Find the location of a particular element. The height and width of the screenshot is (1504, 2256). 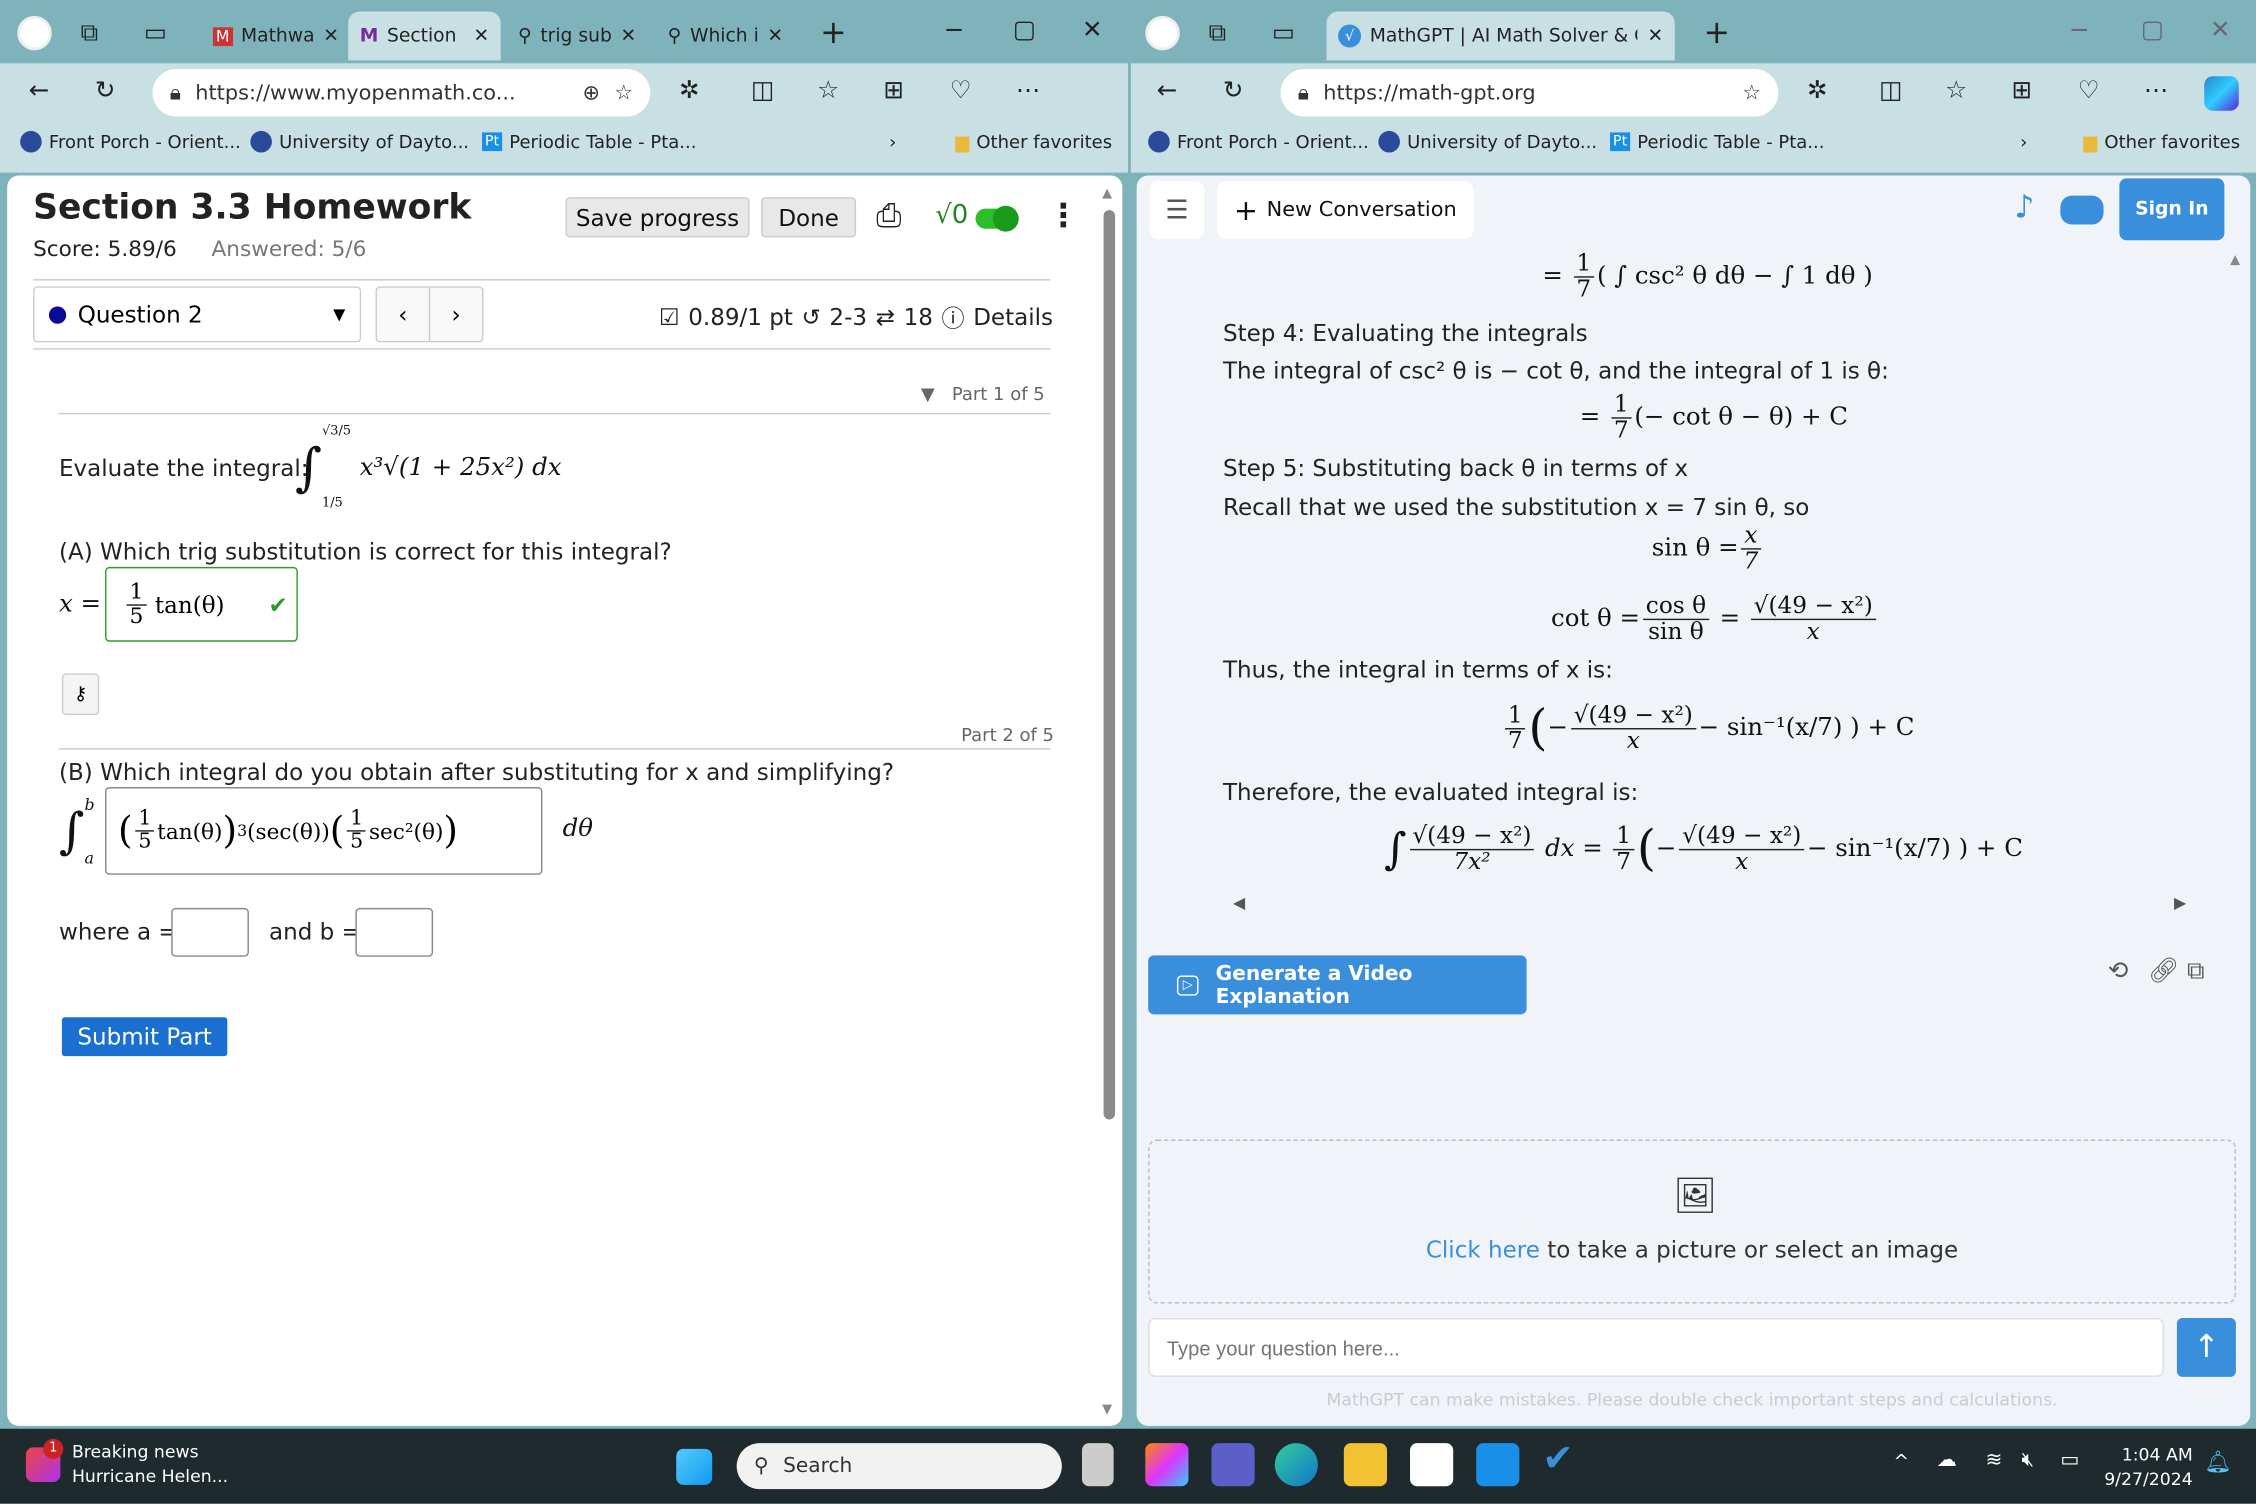

copilot-app-icon is located at coordinates (1167, 1465).